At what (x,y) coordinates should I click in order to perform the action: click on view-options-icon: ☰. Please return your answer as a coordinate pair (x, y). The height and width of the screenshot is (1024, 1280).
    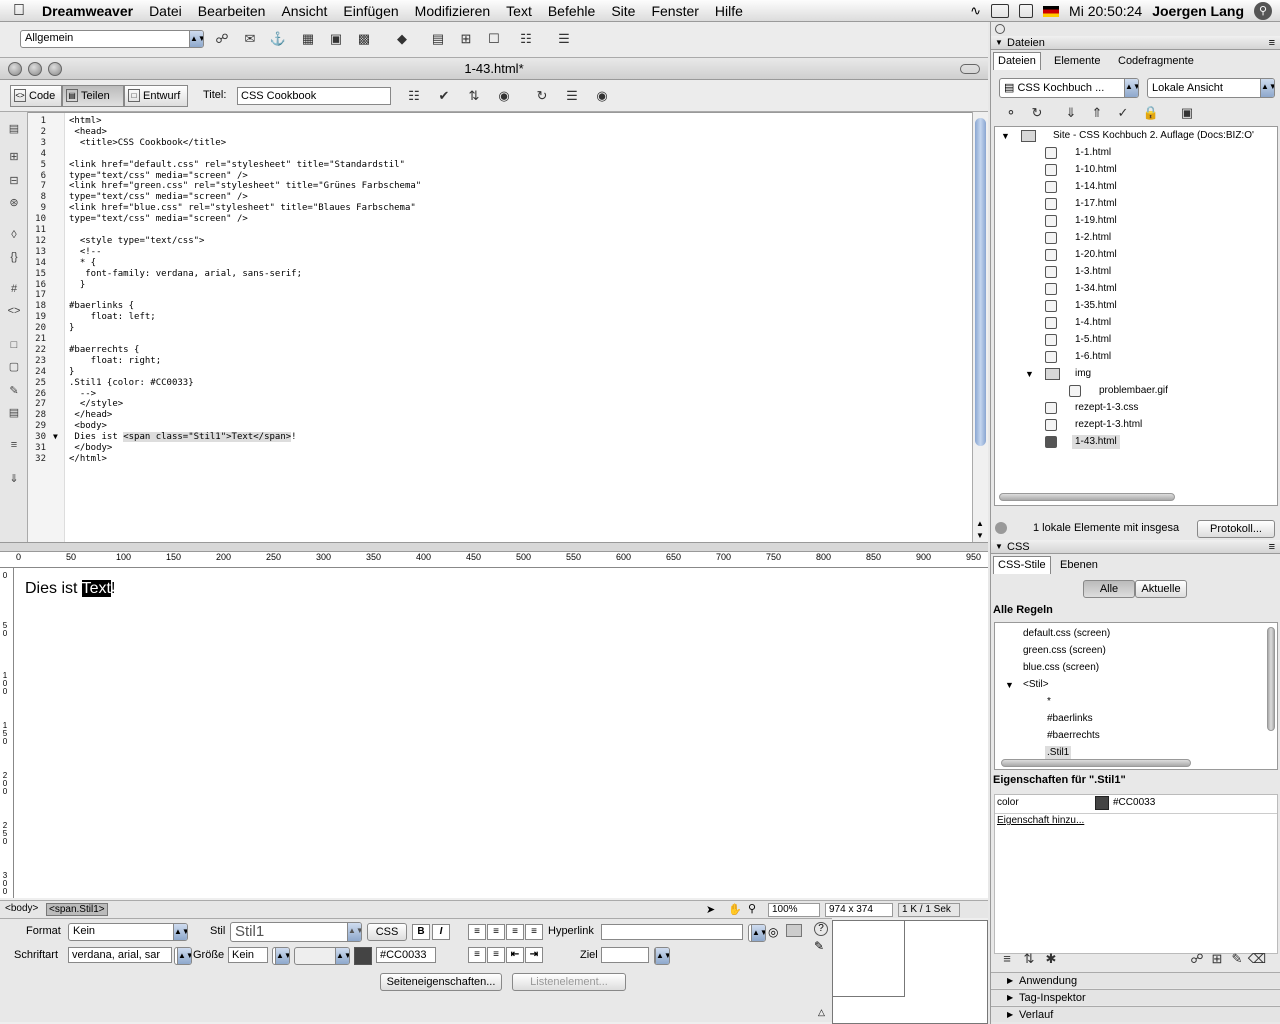
    Looking at the image, I should click on (572, 96).